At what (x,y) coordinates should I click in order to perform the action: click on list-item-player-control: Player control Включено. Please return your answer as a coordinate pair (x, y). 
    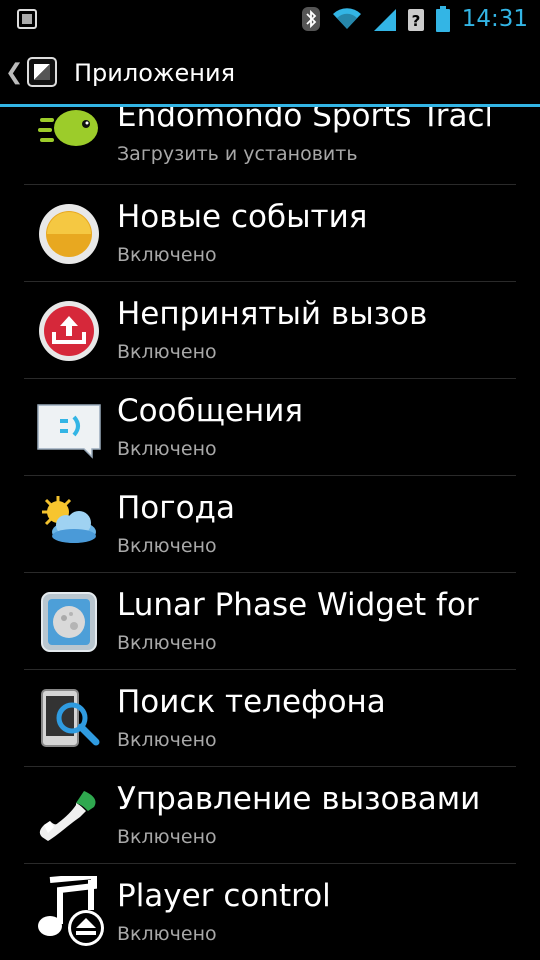
    Looking at the image, I should click on (270, 912).